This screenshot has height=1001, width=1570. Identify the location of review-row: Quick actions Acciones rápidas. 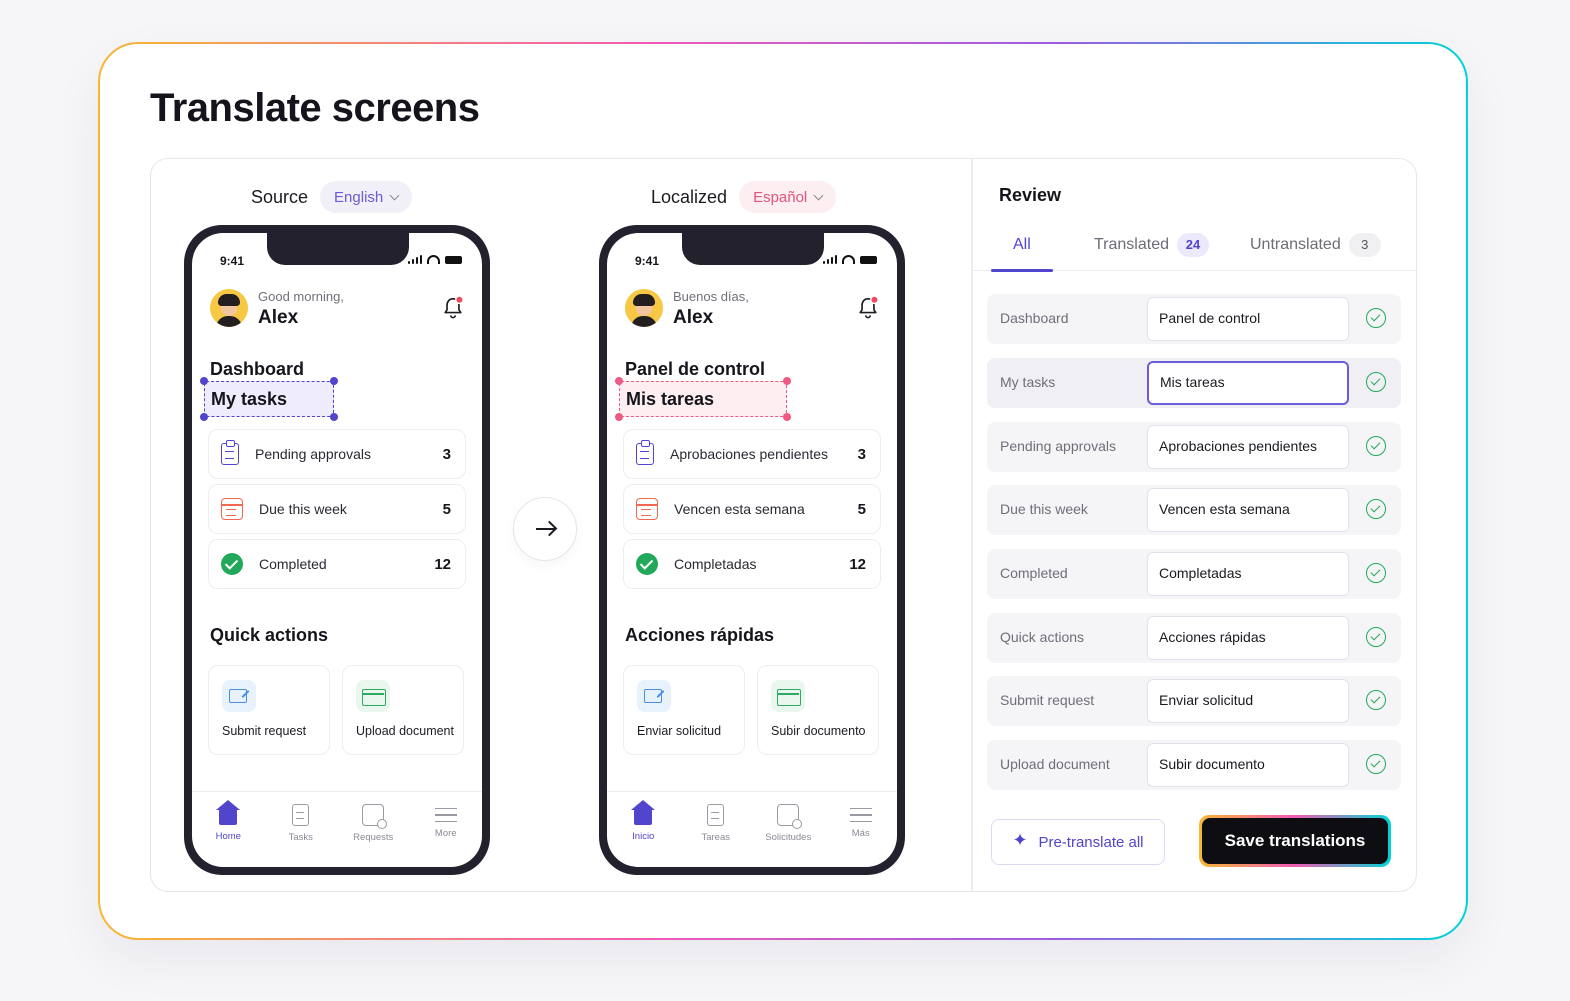
(1194, 638).